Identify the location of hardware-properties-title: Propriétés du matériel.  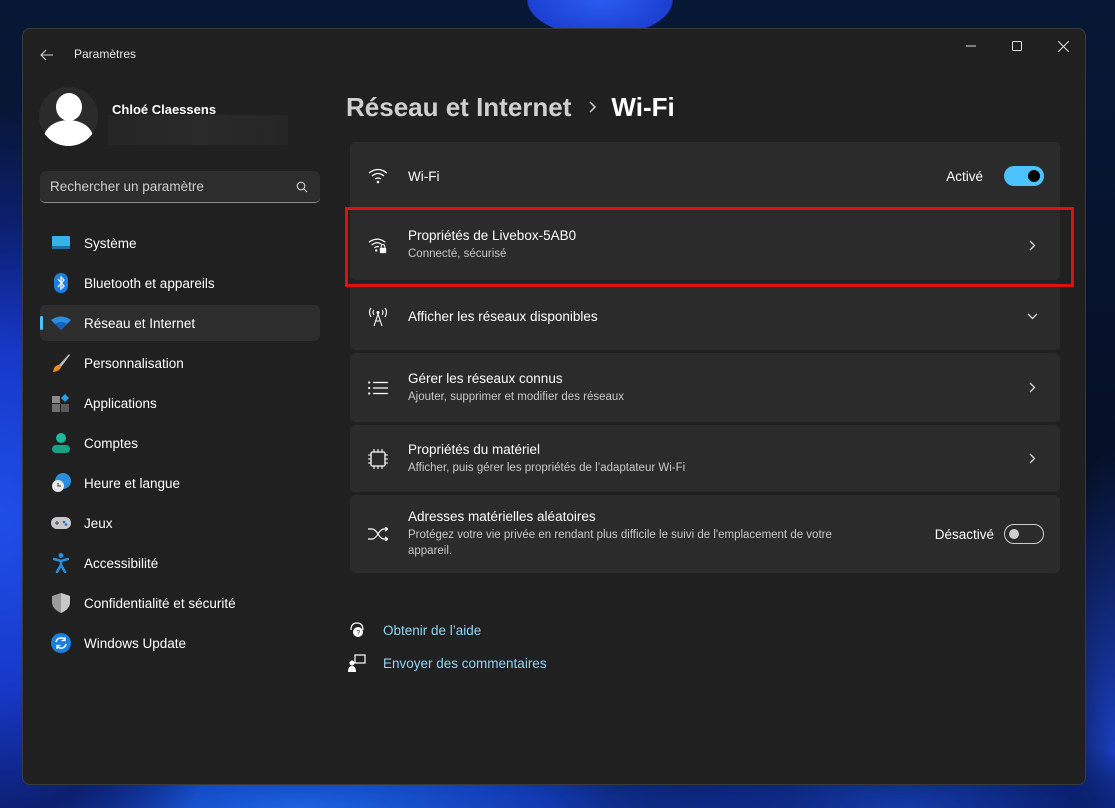
(474, 449).